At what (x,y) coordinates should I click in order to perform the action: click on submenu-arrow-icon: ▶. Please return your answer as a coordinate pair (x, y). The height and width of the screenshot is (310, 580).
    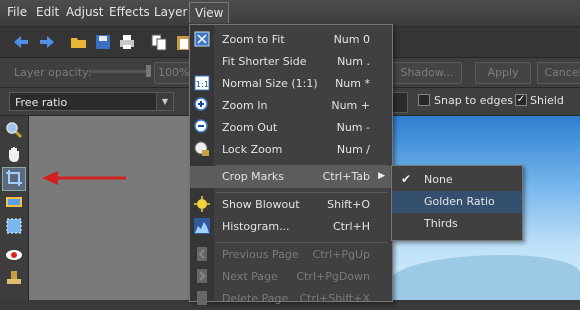
    Looking at the image, I should click on (381, 176).